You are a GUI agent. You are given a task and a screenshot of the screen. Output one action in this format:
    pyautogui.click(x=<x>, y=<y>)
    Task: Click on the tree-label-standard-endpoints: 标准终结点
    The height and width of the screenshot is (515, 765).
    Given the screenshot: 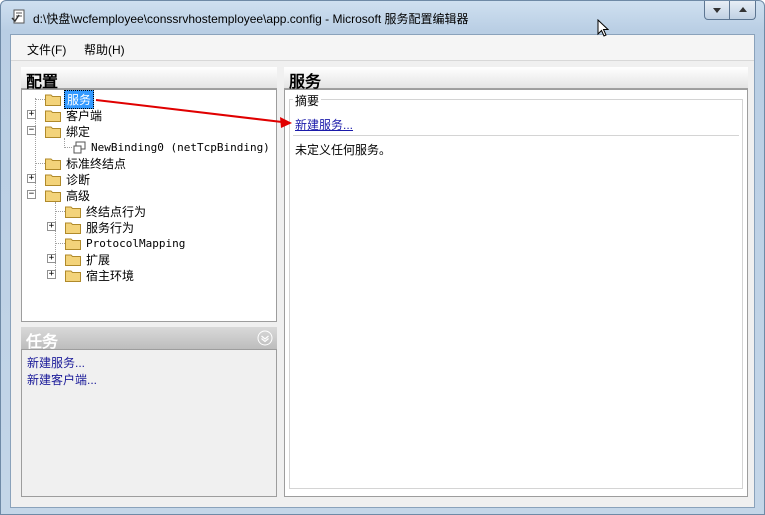 What is the action you would take?
    pyautogui.click(x=96, y=163)
    